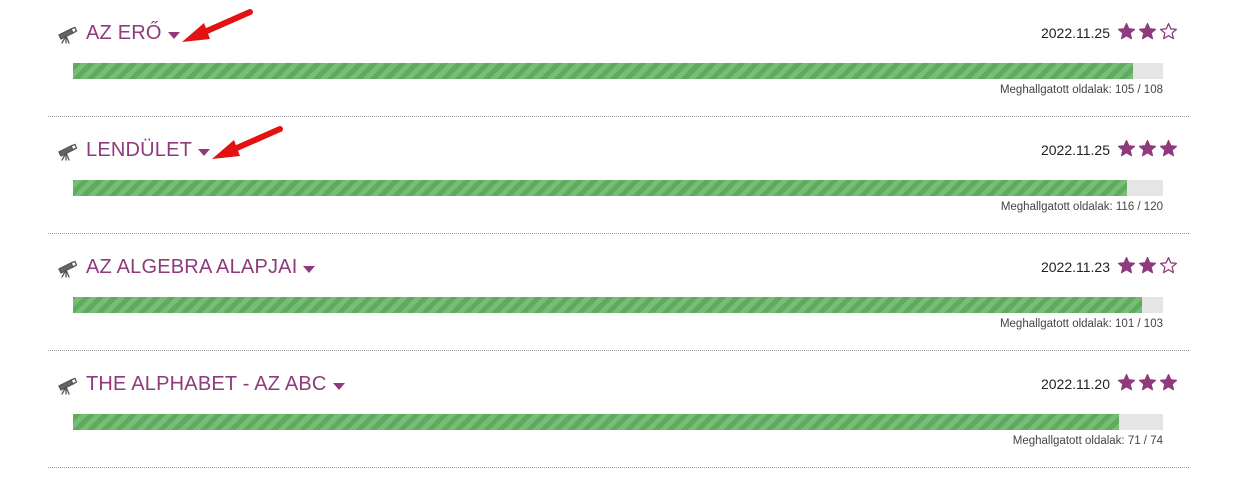 Image resolution: width=1252 pixels, height=485 pixels. Describe the element at coordinates (124, 33) in the screenshot. I see `book-title: AZ ERŐ` at that location.